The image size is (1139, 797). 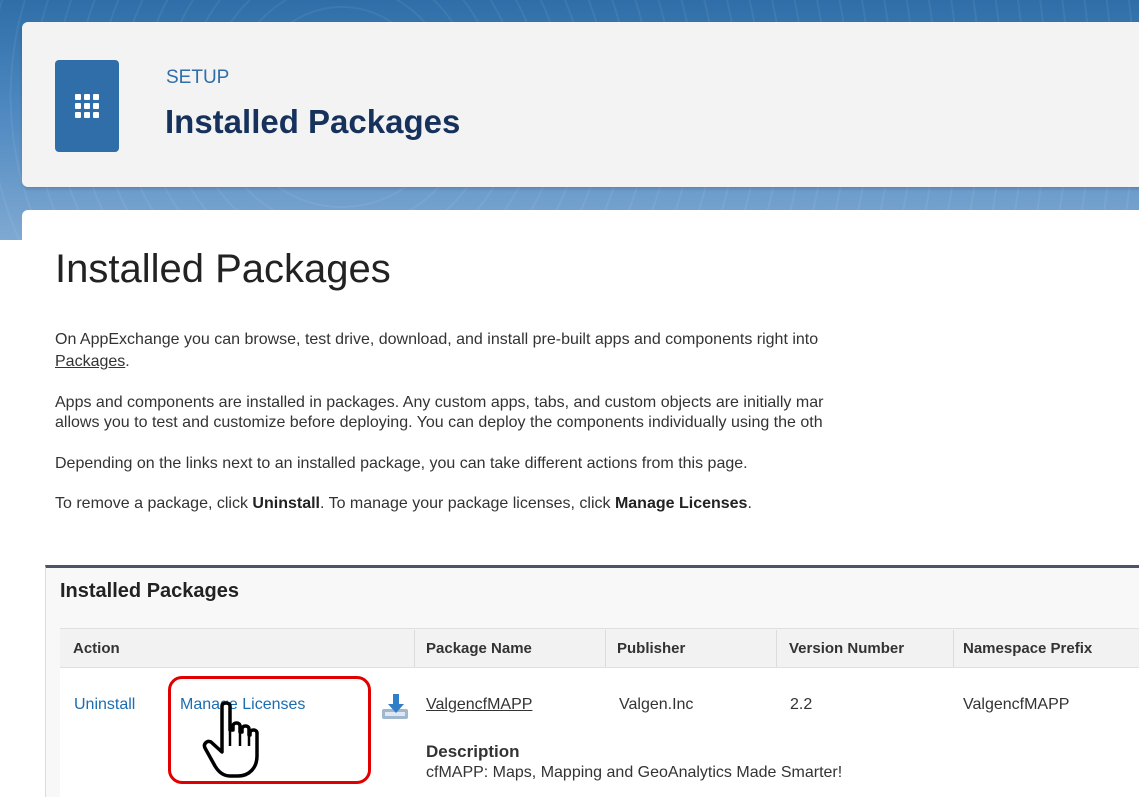 I want to click on panel-title: Installed Packages, so click(x=149, y=591).